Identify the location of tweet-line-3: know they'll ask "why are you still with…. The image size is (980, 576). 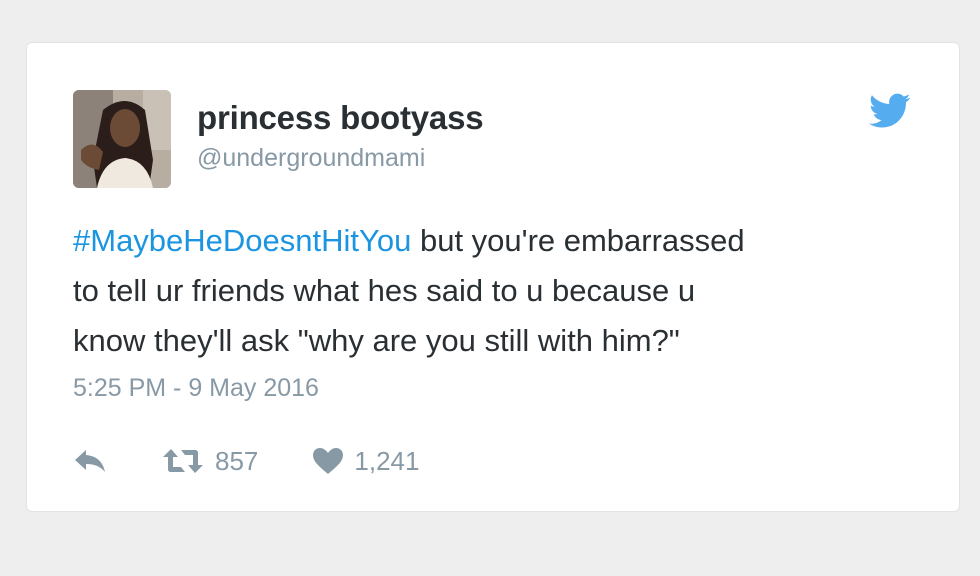
(376, 340).